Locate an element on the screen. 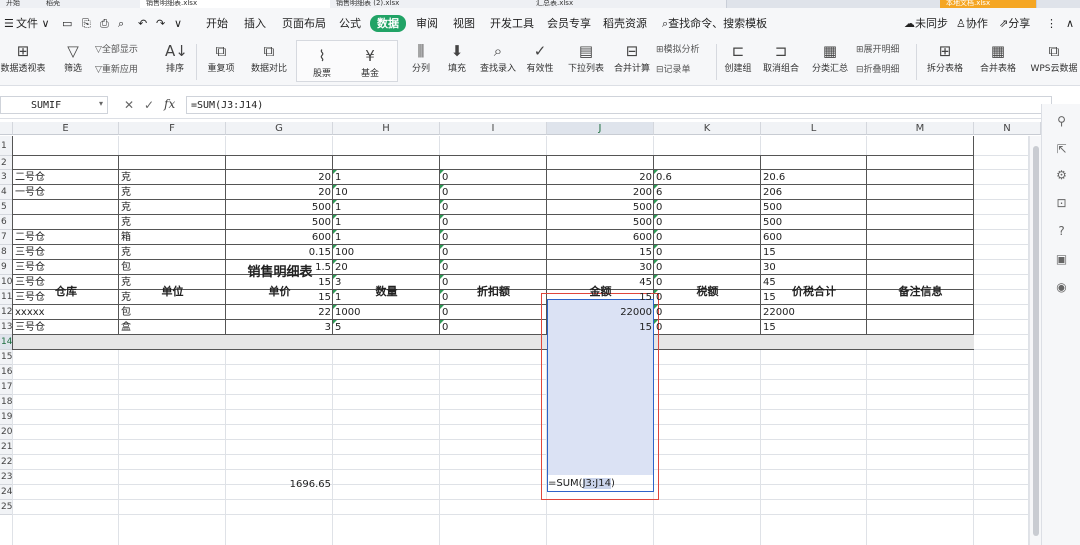 Image resolution: width=1080 pixels, height=545 pixels. cell-i13: 0 is located at coordinates (493, 327).